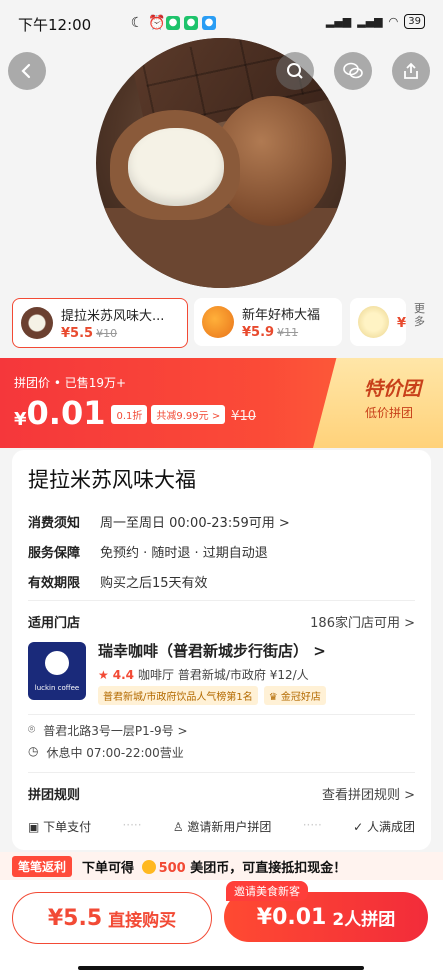 This screenshot has height=974, width=443. I want to click on thumb-item-2: 新年好柿大福 ¥5.9 ¥11, so click(268, 322).